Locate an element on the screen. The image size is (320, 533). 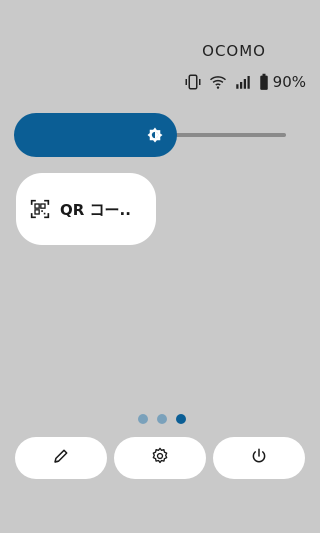
edit-icon is located at coordinates (61, 458).